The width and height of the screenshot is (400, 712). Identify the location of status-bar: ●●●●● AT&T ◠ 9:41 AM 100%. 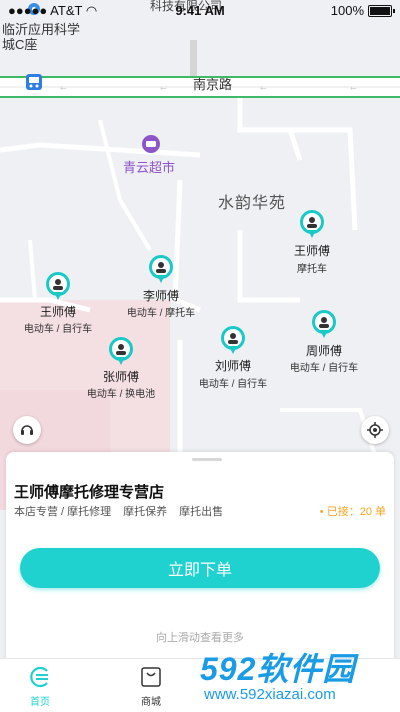
(200, 11).